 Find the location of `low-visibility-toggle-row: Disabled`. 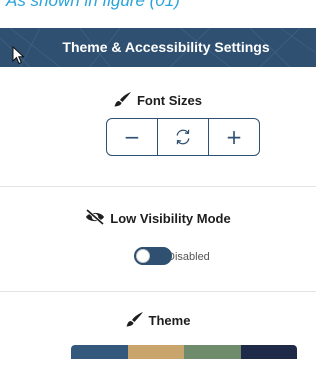

low-visibility-toggle-row: Disabled is located at coordinates (172, 256).